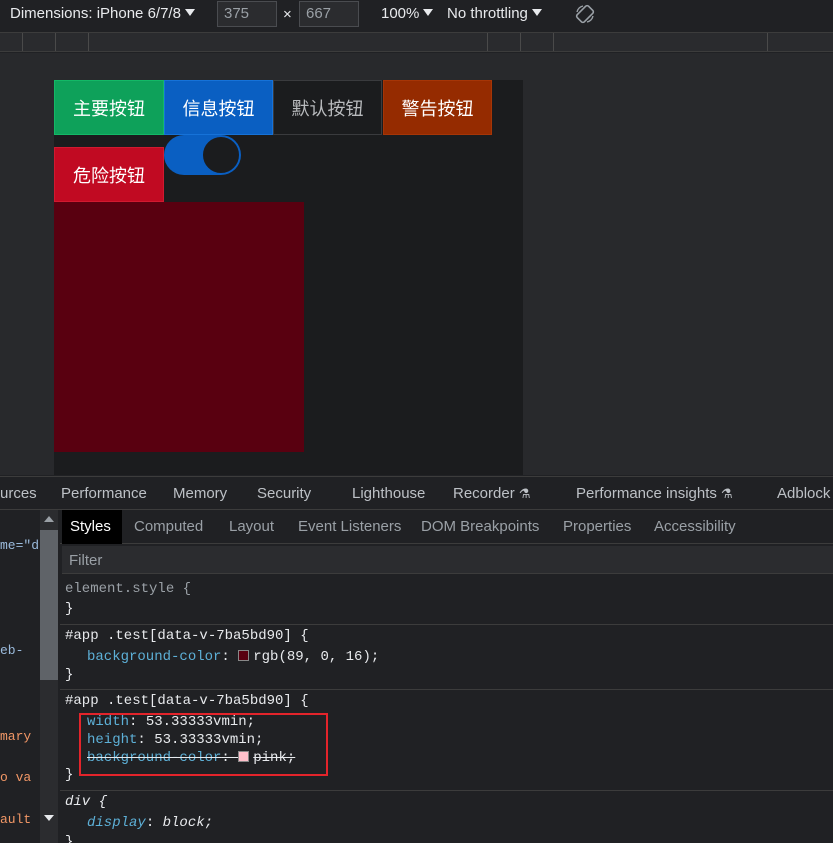  I want to click on throttling-label: No throttling, so click(487, 13).